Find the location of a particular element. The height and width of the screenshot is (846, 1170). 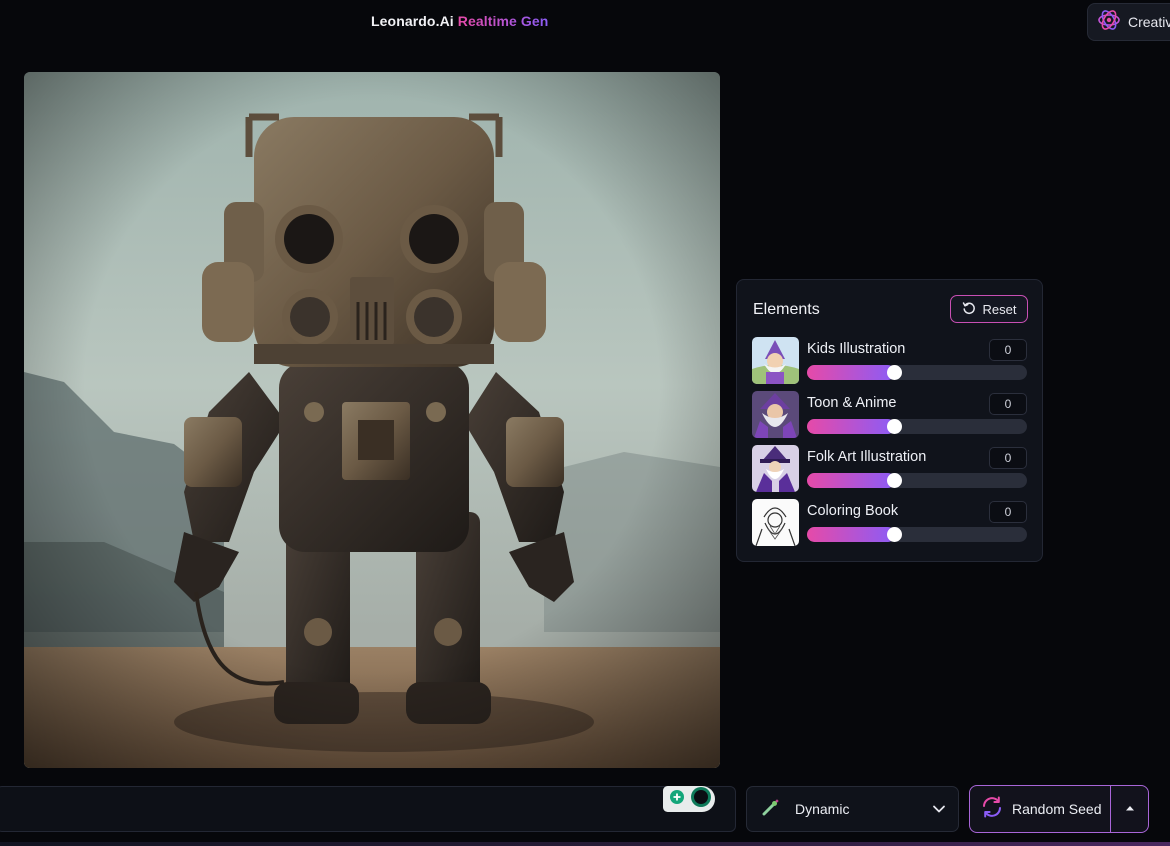

seed-main-area: Random Seed is located at coordinates (1040, 809).